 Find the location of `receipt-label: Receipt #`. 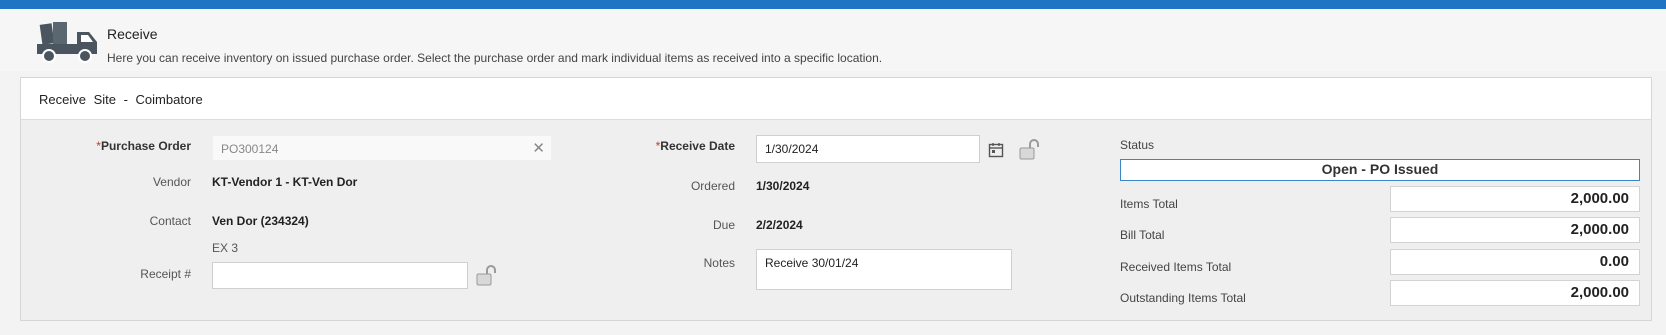

receipt-label: Receipt # is located at coordinates (165, 274).